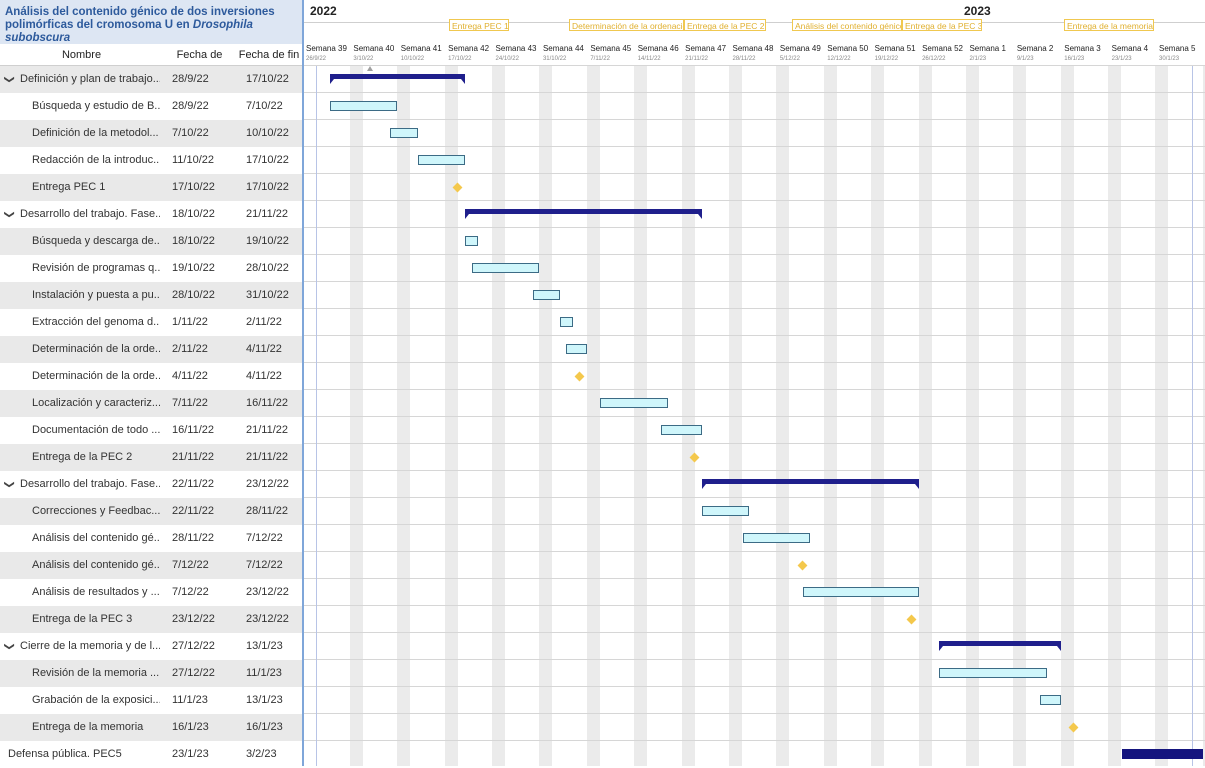 The image size is (1205, 768). What do you see at coordinates (1130, 48) in the screenshot?
I see `week-label: Semana 4` at bounding box center [1130, 48].